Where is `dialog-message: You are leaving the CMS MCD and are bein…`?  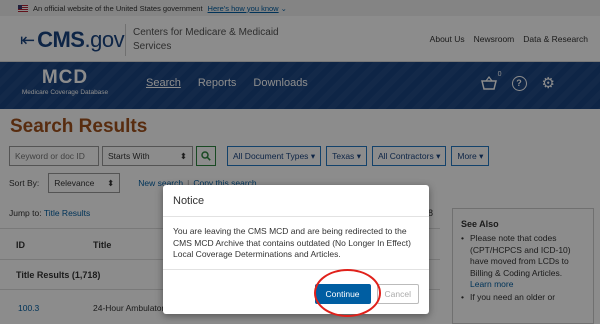 dialog-message: You are leaving the CMS MCD and are bein… is located at coordinates (296, 243).